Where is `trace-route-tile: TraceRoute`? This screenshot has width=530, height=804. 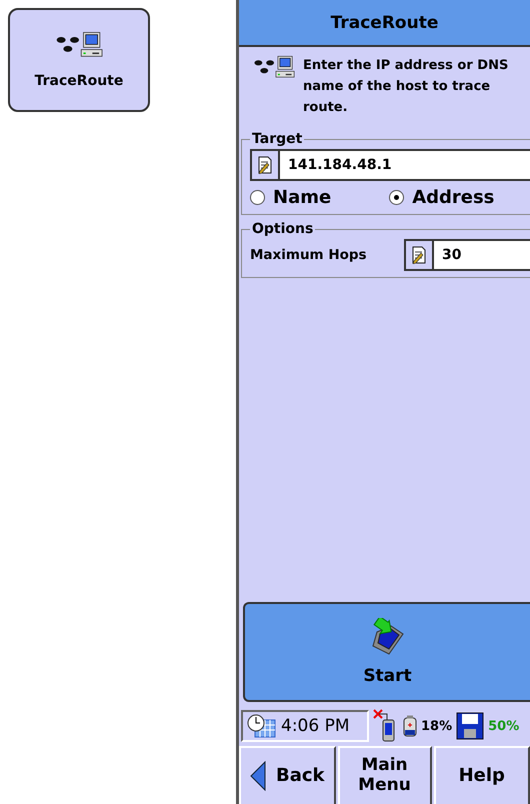
trace-route-tile: TraceRoute is located at coordinates (79, 60).